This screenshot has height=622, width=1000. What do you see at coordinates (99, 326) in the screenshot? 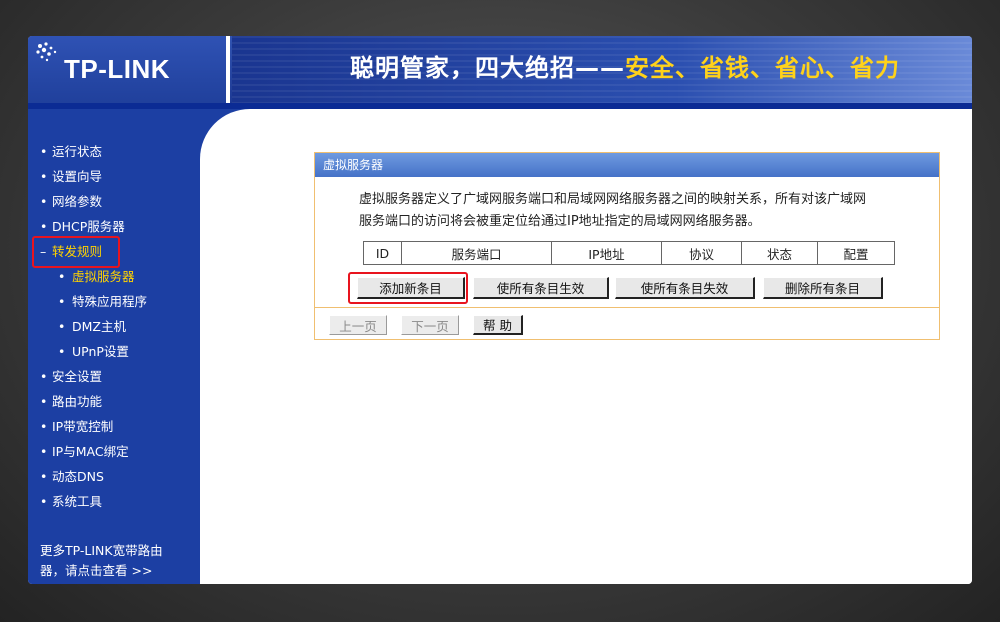
I see `sidebar-item-label: DMZ主机` at bounding box center [99, 326].